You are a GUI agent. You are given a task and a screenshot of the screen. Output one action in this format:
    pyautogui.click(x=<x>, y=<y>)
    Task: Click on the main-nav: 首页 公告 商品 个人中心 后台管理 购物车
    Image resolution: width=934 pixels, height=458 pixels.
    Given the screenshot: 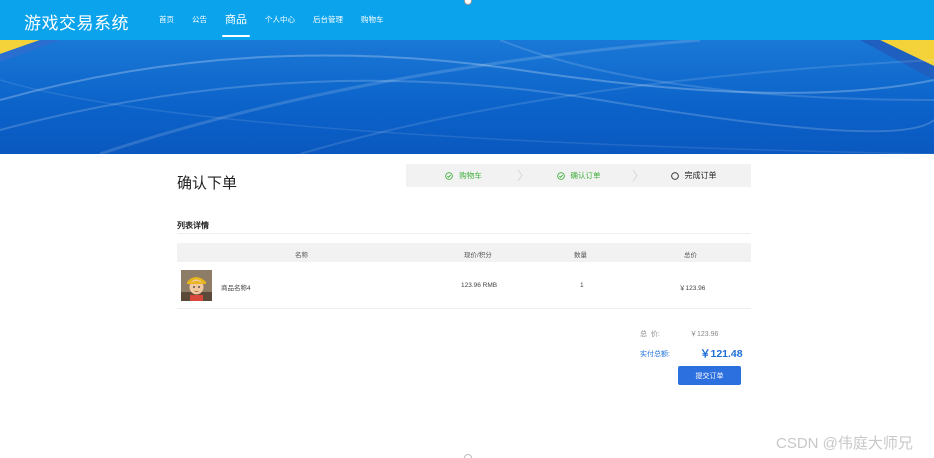 What is the action you would take?
    pyautogui.click(x=271, y=20)
    